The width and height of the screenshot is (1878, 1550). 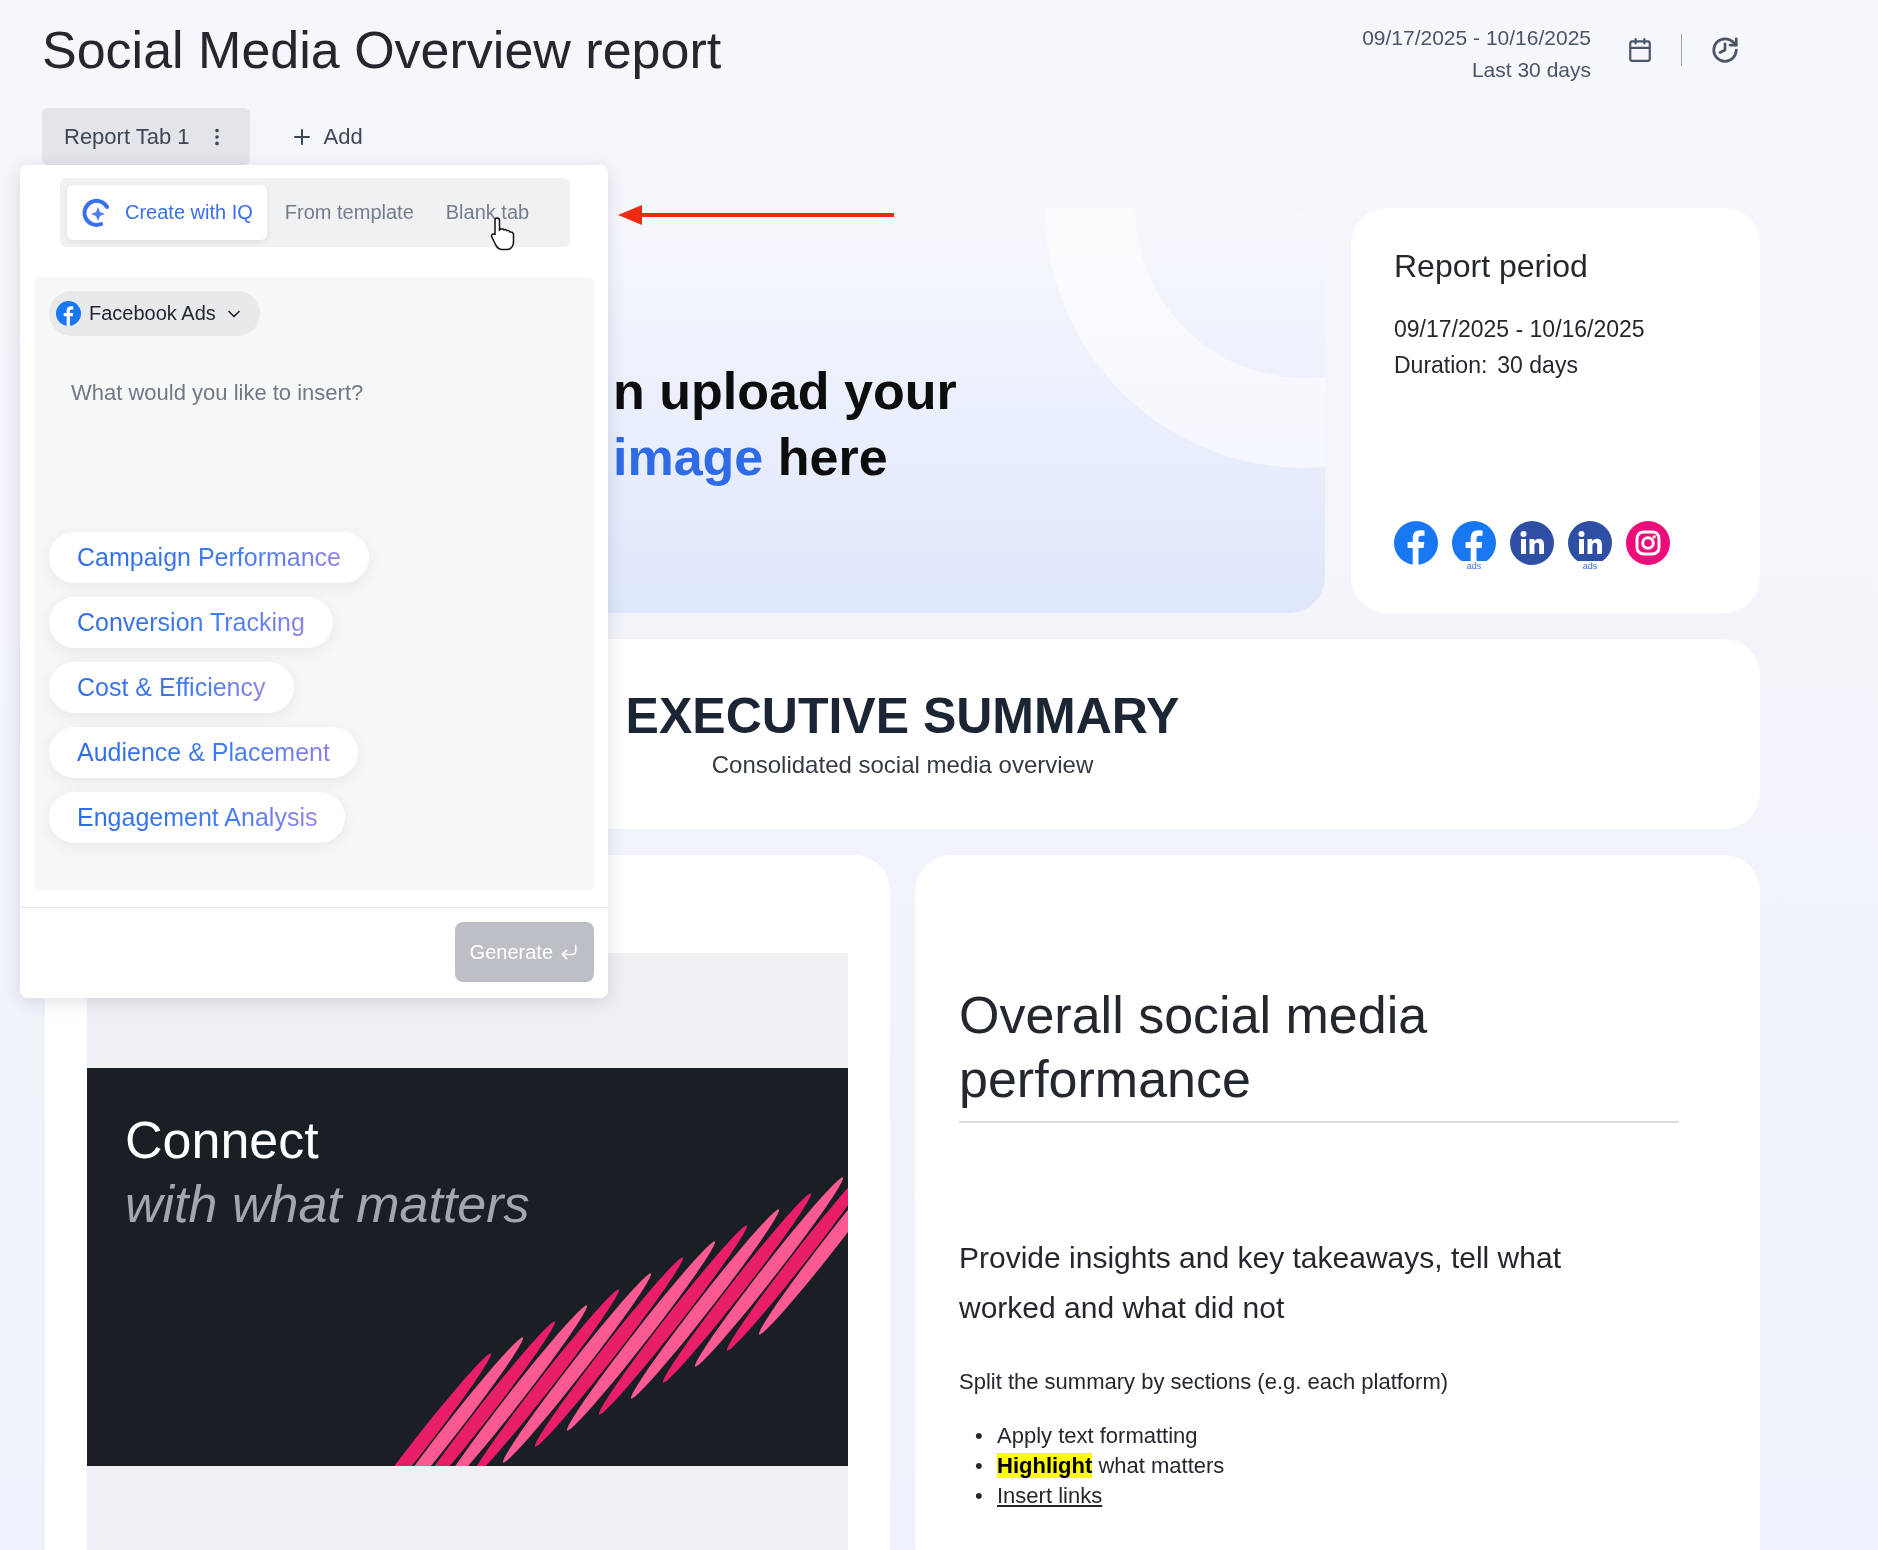 I want to click on linkedin-icon, so click(x=1532, y=543).